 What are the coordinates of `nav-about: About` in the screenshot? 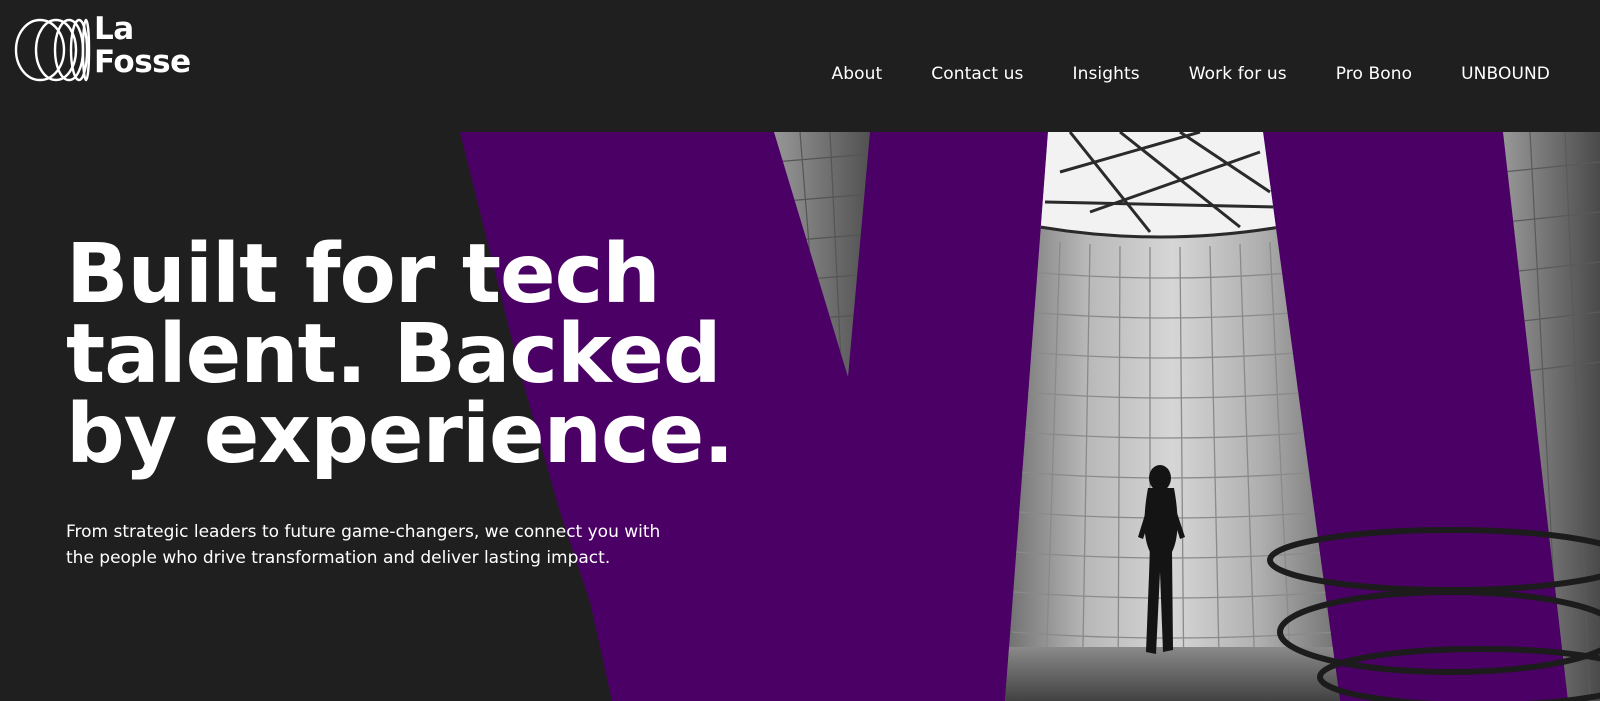 It's located at (857, 74).